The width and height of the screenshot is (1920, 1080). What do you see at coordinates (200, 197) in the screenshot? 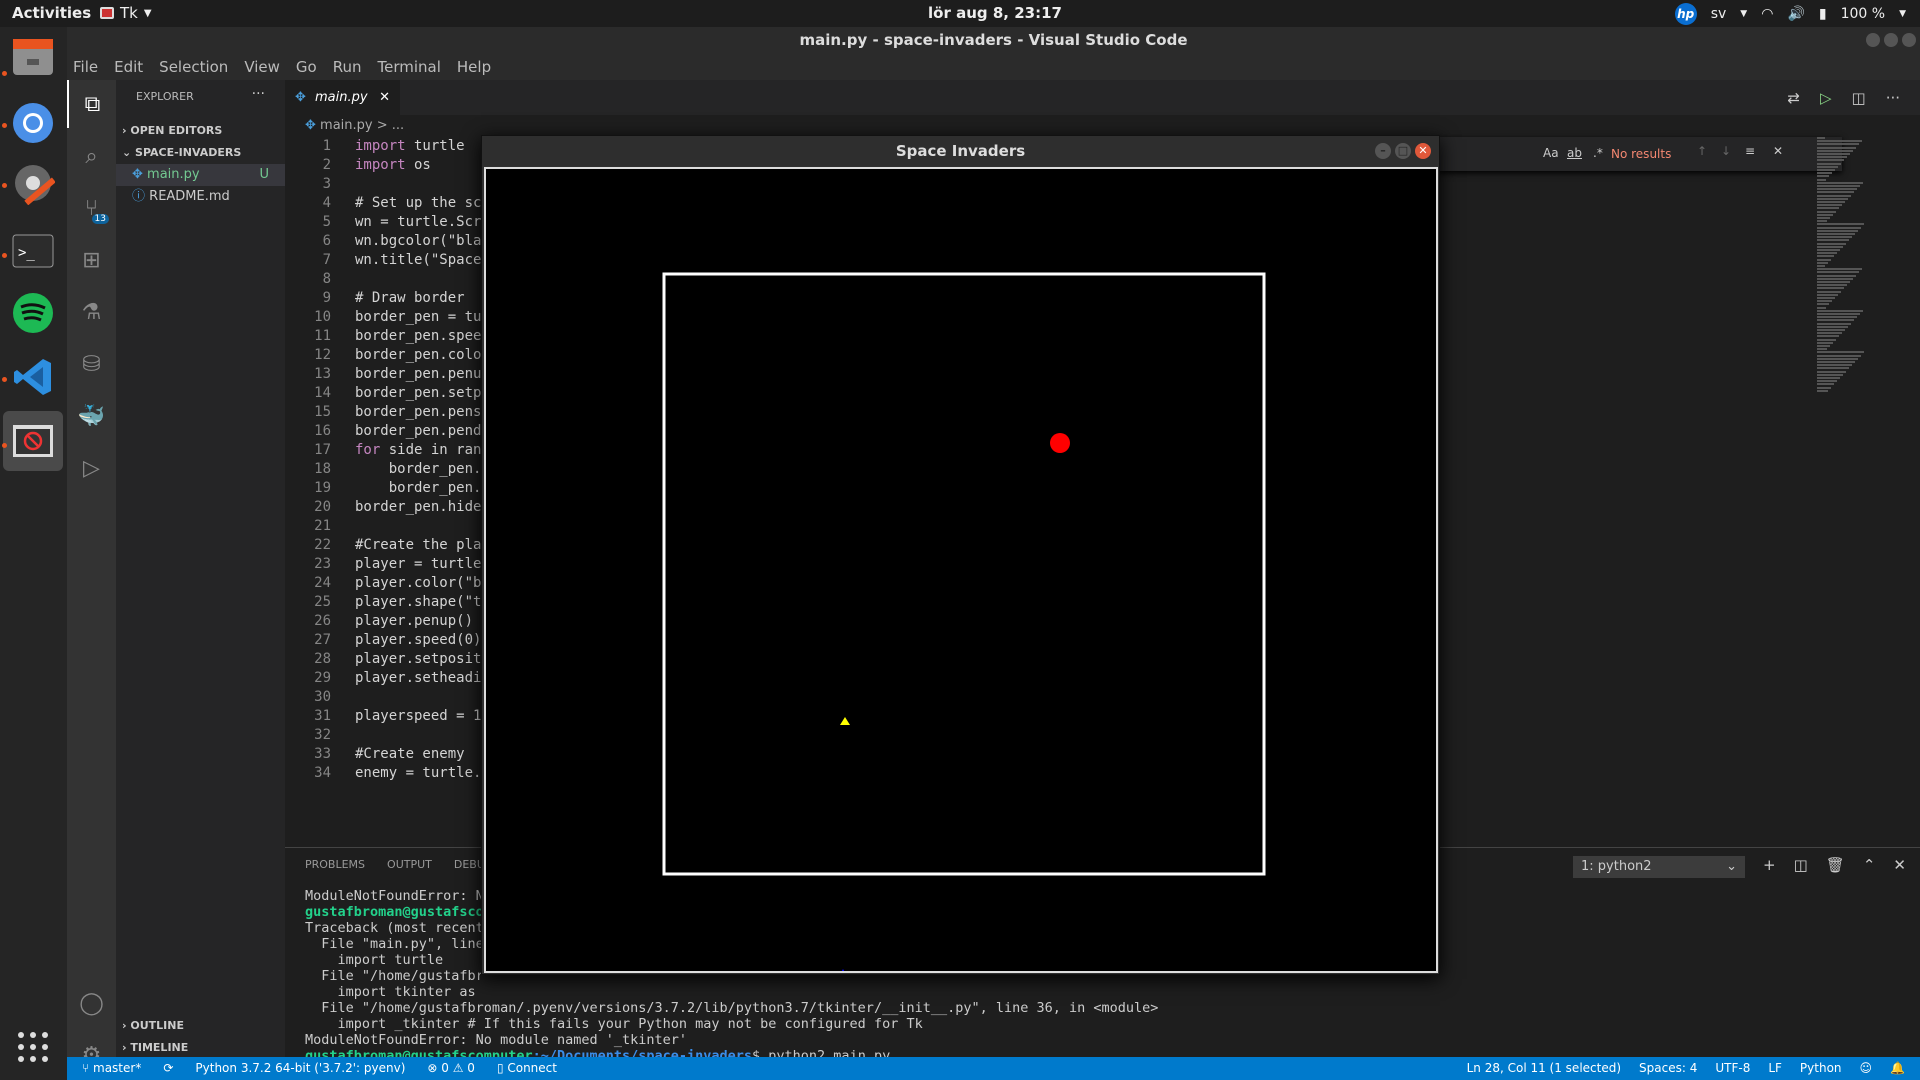
I see `file-readme: ⓘ README.md` at bounding box center [200, 197].